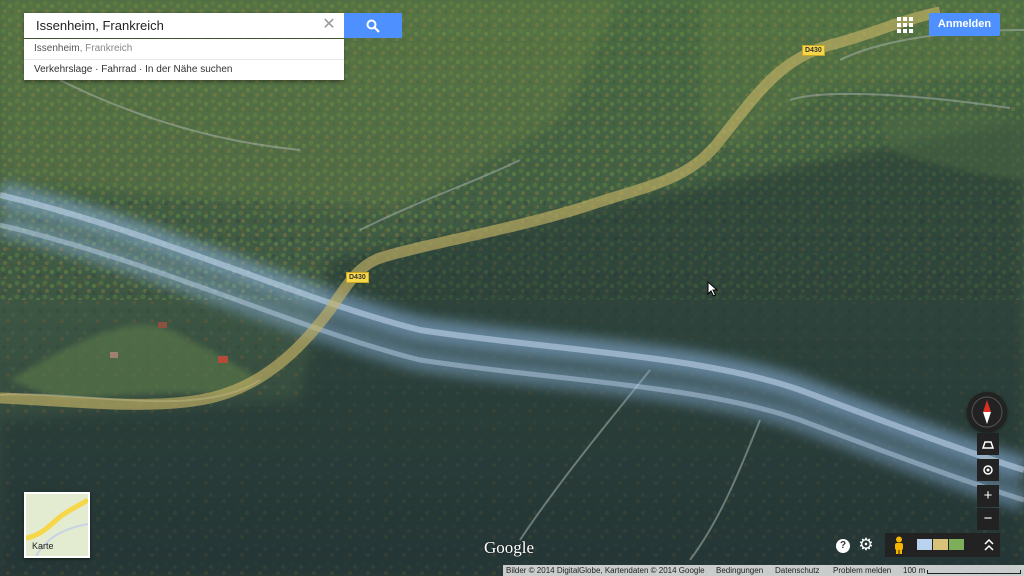 Image resolution: width=1024 pixels, height=576 pixels. What do you see at coordinates (988, 470) in the screenshot?
I see `my-location-icon` at bounding box center [988, 470].